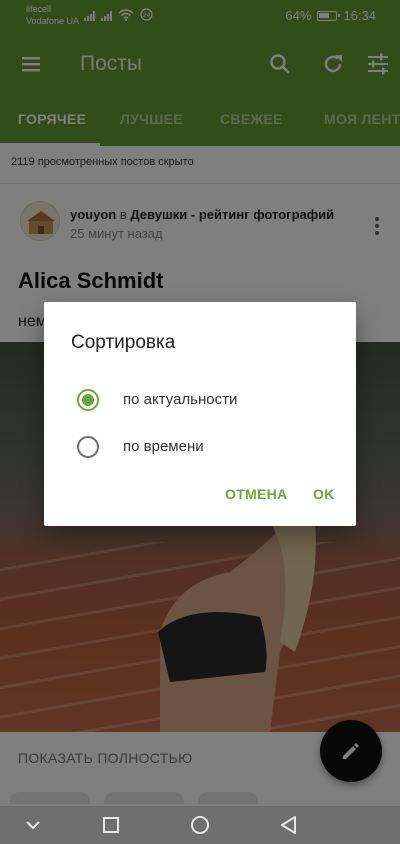 This screenshot has height=844, width=400. I want to click on recents-icon, so click(111, 825).